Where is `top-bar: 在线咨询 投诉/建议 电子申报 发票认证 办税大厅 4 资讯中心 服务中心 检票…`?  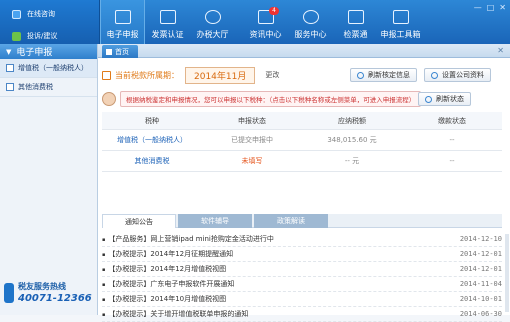 top-bar: 在线咨询 投诉/建议 电子申报 发票认证 办税大厅 4 资讯中心 服务中心 检票… is located at coordinates (255, 22).